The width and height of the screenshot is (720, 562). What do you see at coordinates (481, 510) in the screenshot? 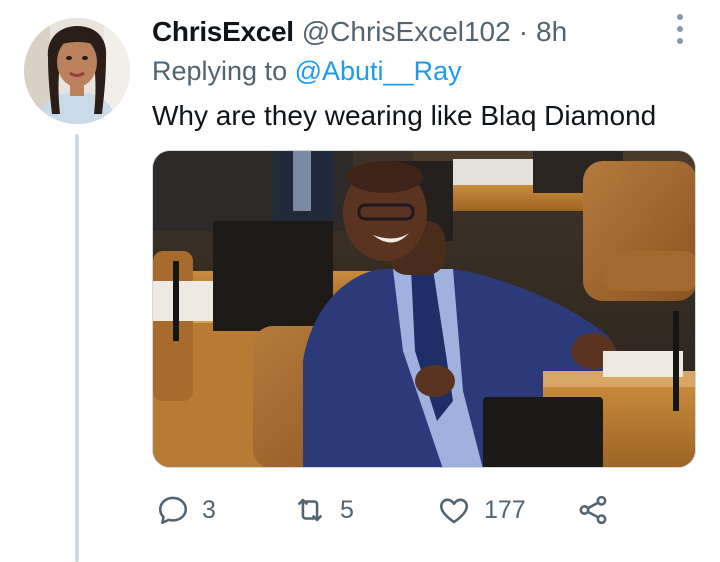
I see `like-button: 177` at bounding box center [481, 510].